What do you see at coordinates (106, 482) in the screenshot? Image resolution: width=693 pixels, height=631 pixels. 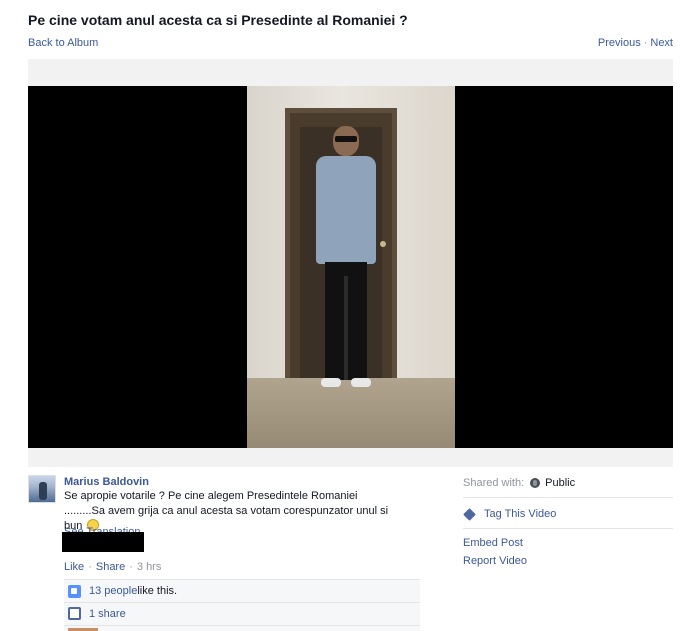 I see `author-name-link: Marius Baldovin` at bounding box center [106, 482].